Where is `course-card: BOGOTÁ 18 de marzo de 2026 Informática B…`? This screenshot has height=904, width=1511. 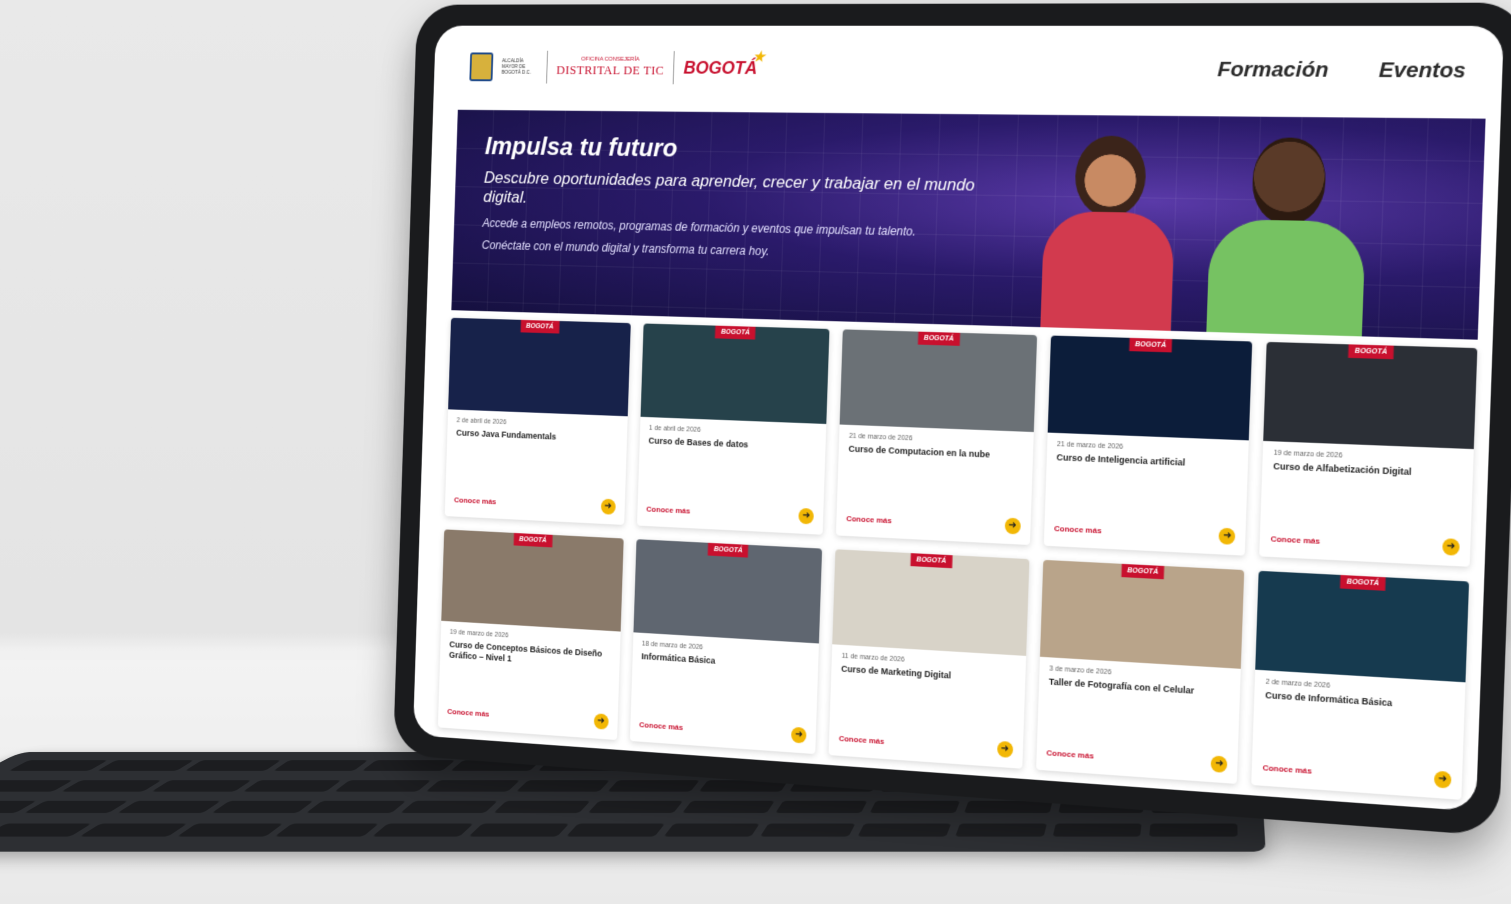
course-card: BOGOTÁ 18 de marzo de 2026 Informática B… is located at coordinates (726, 647).